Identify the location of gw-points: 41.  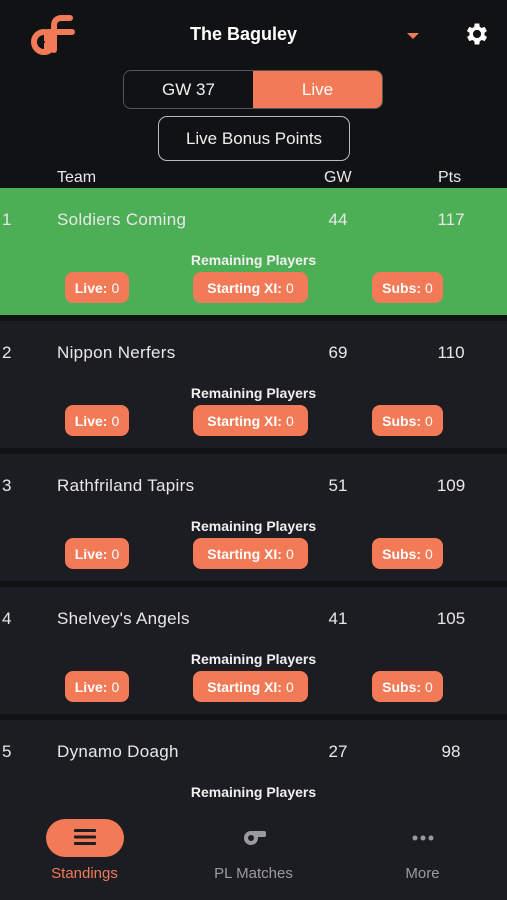
(338, 618).